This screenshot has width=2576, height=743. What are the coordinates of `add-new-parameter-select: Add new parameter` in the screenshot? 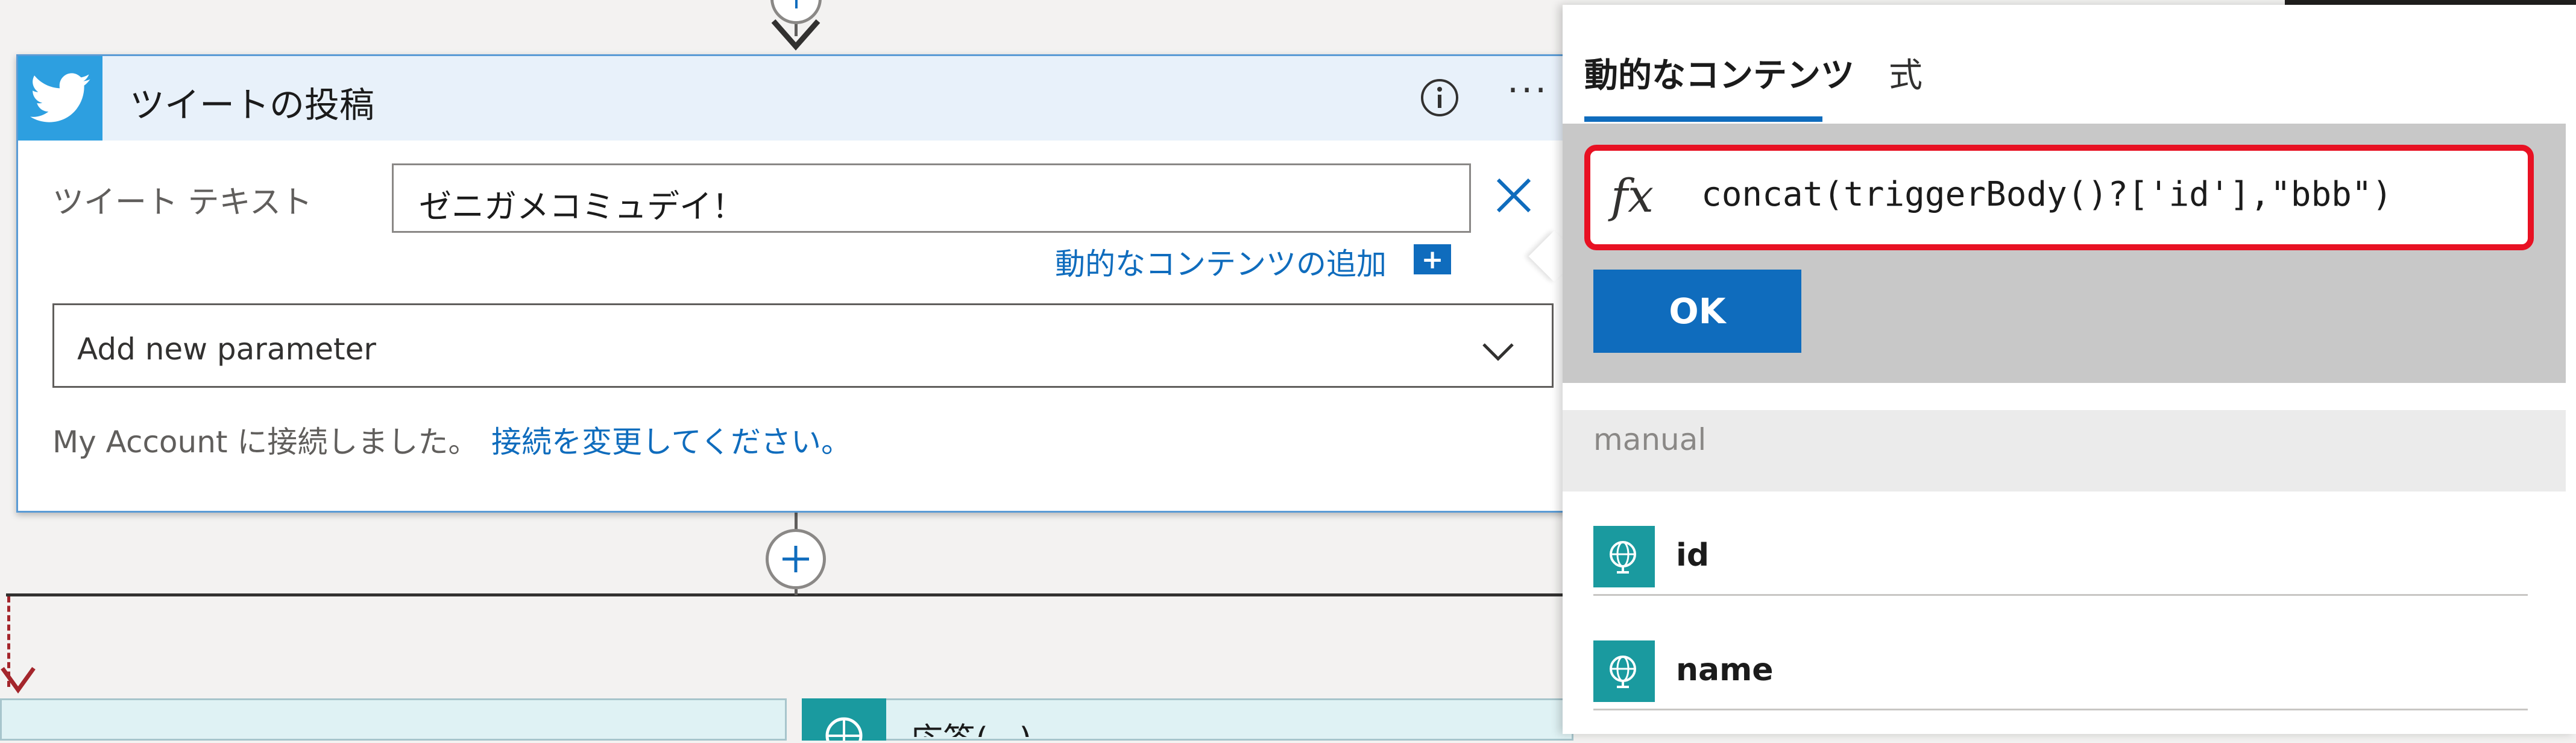 It's located at (803, 346).